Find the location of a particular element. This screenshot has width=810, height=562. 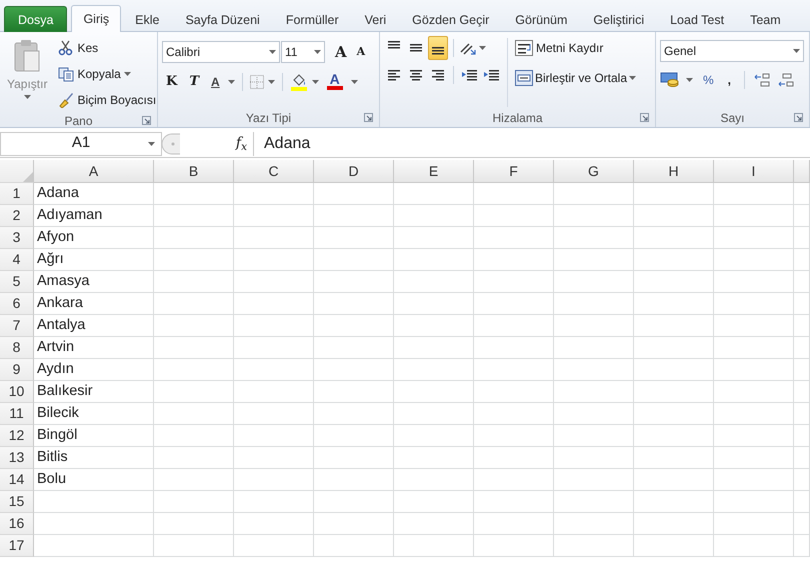

row-header: 12 is located at coordinates (17, 436).